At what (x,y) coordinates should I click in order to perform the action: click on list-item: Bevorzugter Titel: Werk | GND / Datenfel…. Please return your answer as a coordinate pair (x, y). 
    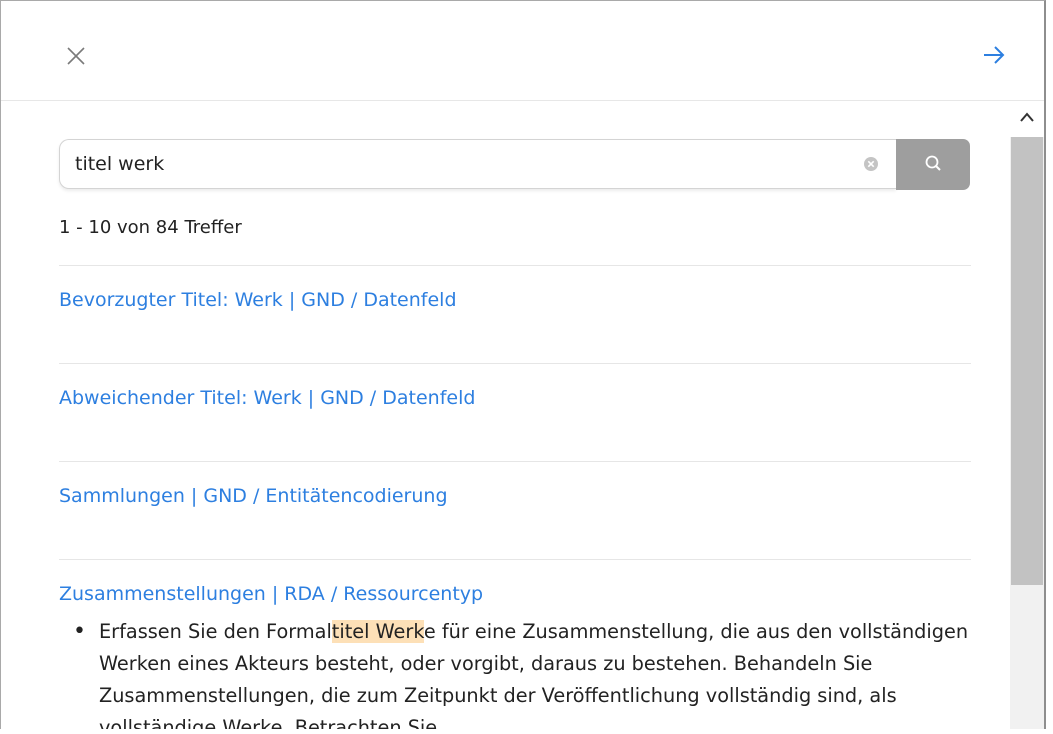
    Looking at the image, I should click on (515, 314).